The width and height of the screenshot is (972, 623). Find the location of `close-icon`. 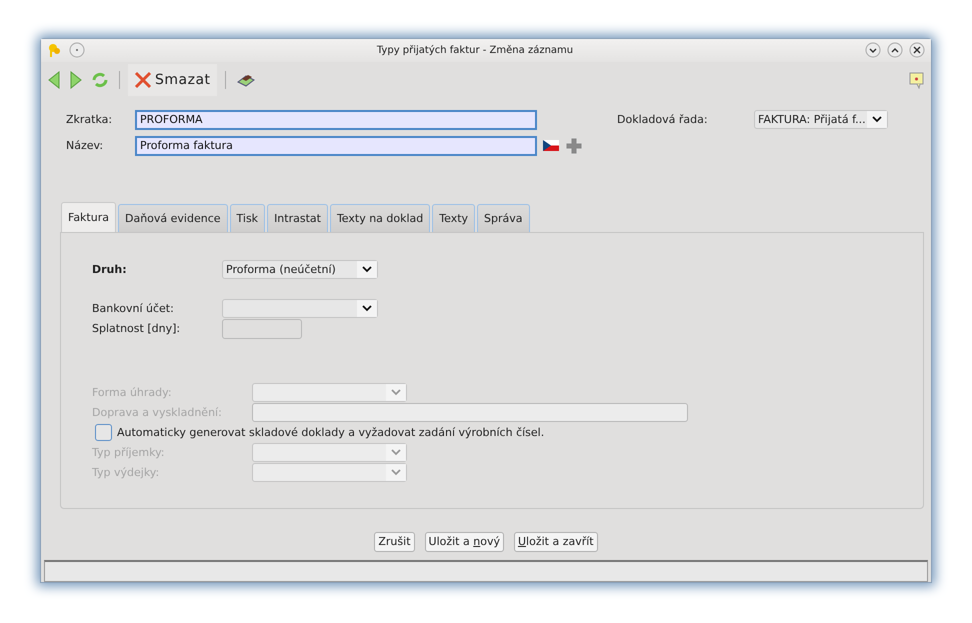

close-icon is located at coordinates (917, 50).